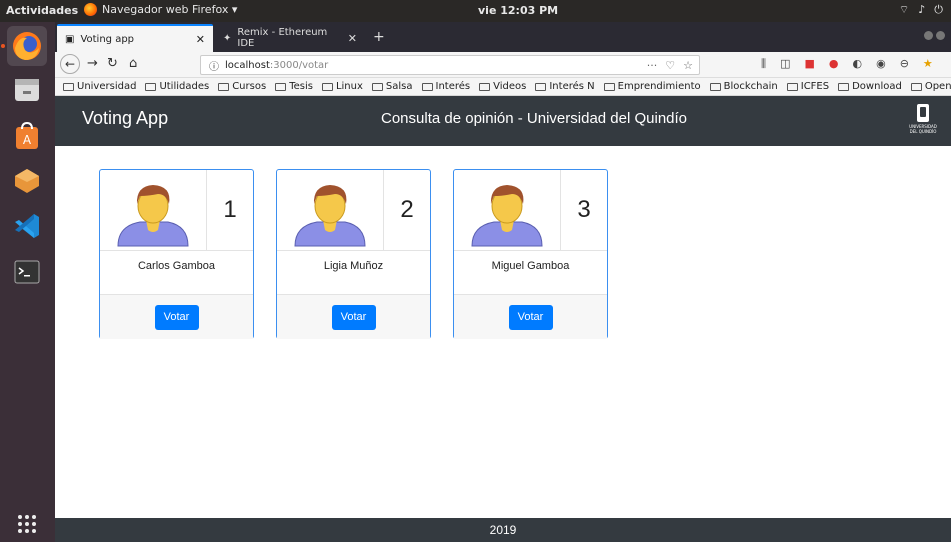 This screenshot has height=542, width=951. Describe the element at coordinates (743, 86) in the screenshot. I see `bookmark-folder: Blockchain` at that location.